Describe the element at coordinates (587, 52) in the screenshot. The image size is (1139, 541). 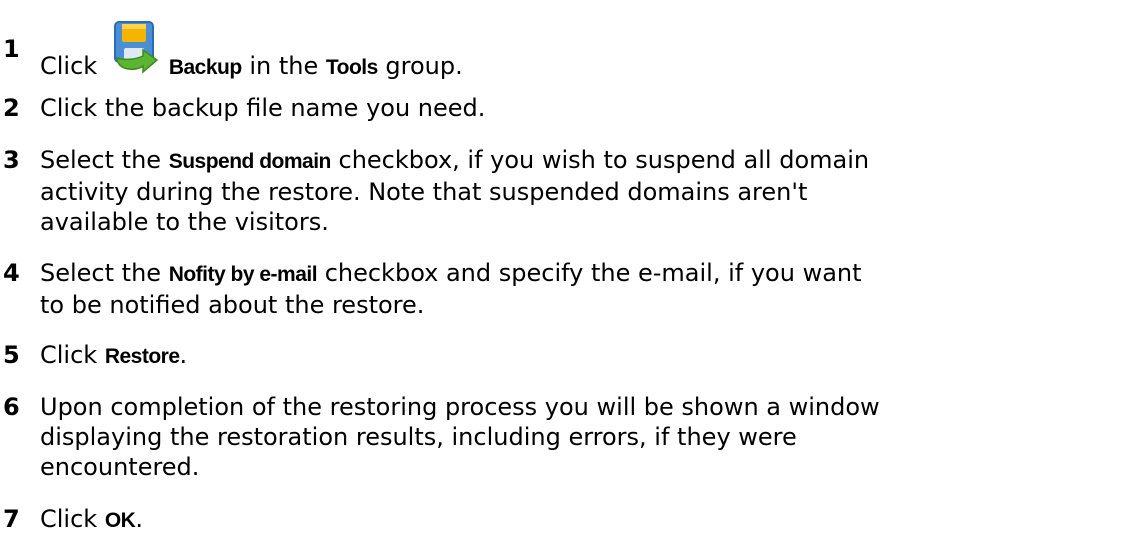
I see `step-text: Click Backup in the Tools group.` at that location.